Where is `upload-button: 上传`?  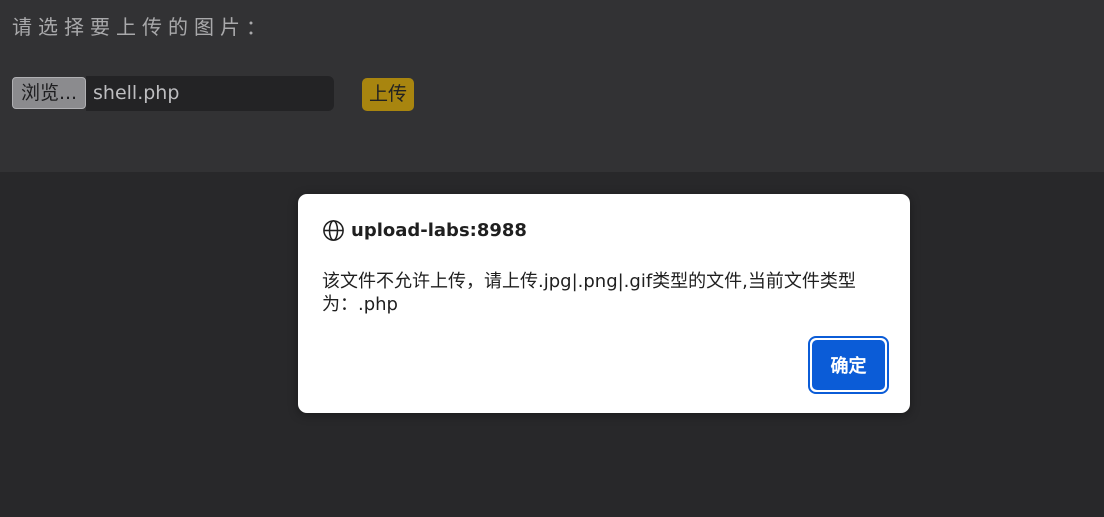 upload-button: 上传 is located at coordinates (388, 94).